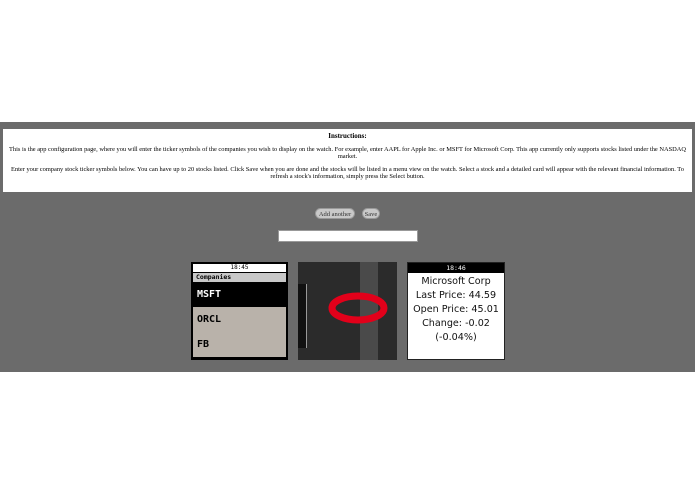 The width and height of the screenshot is (695, 494). I want to click on menu-header: Companies, so click(239, 277).